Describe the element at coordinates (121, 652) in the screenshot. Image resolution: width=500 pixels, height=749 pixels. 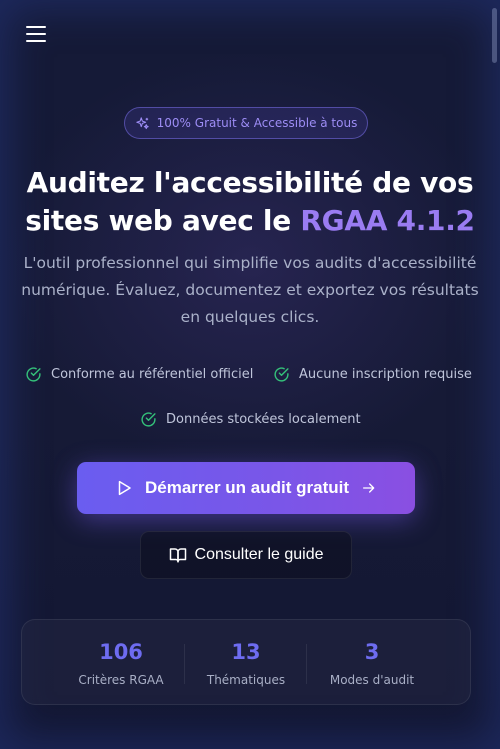
I see `stat-value: 106` at that location.